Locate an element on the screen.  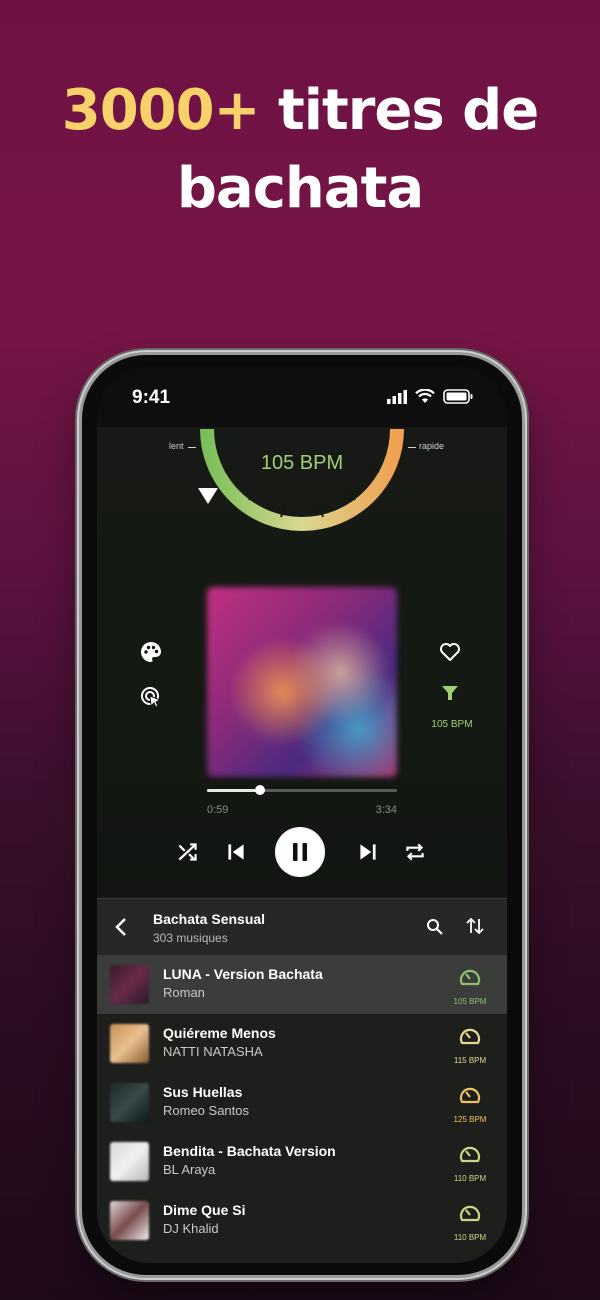
filter-icon is located at coordinates (450, 693).